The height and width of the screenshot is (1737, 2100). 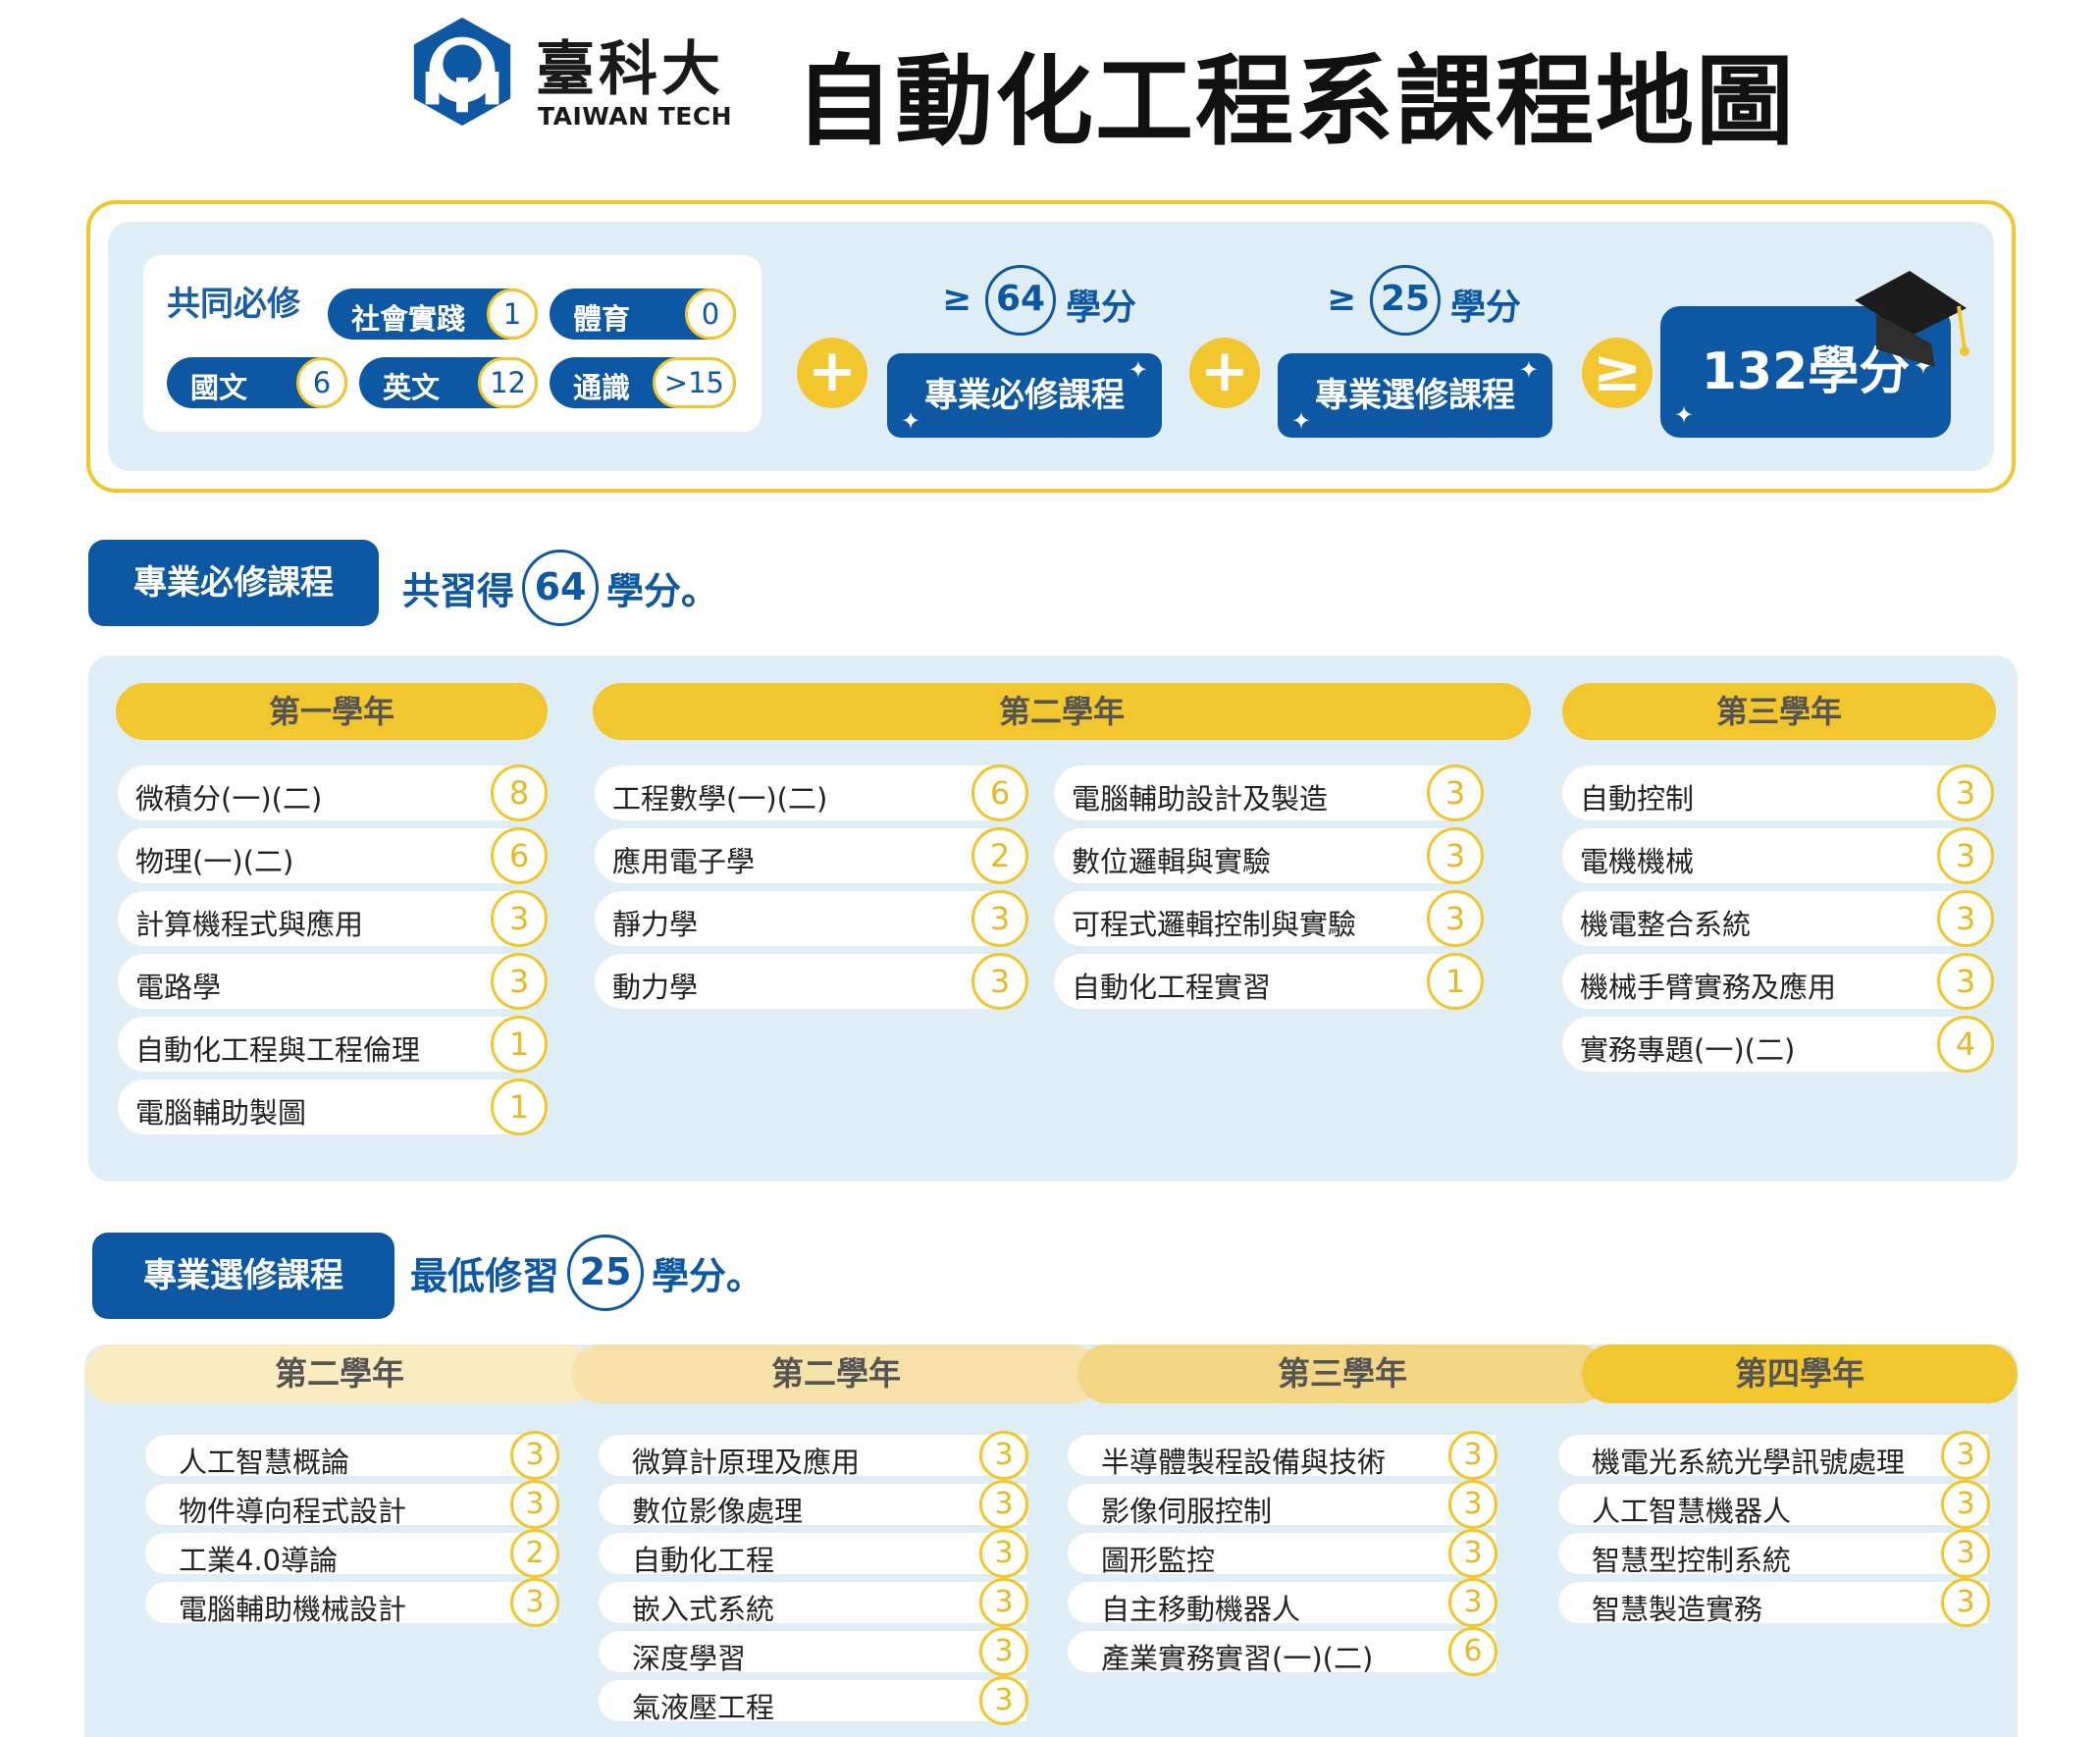 I want to click on course-name: 自動化工程實習, so click(x=1172, y=987).